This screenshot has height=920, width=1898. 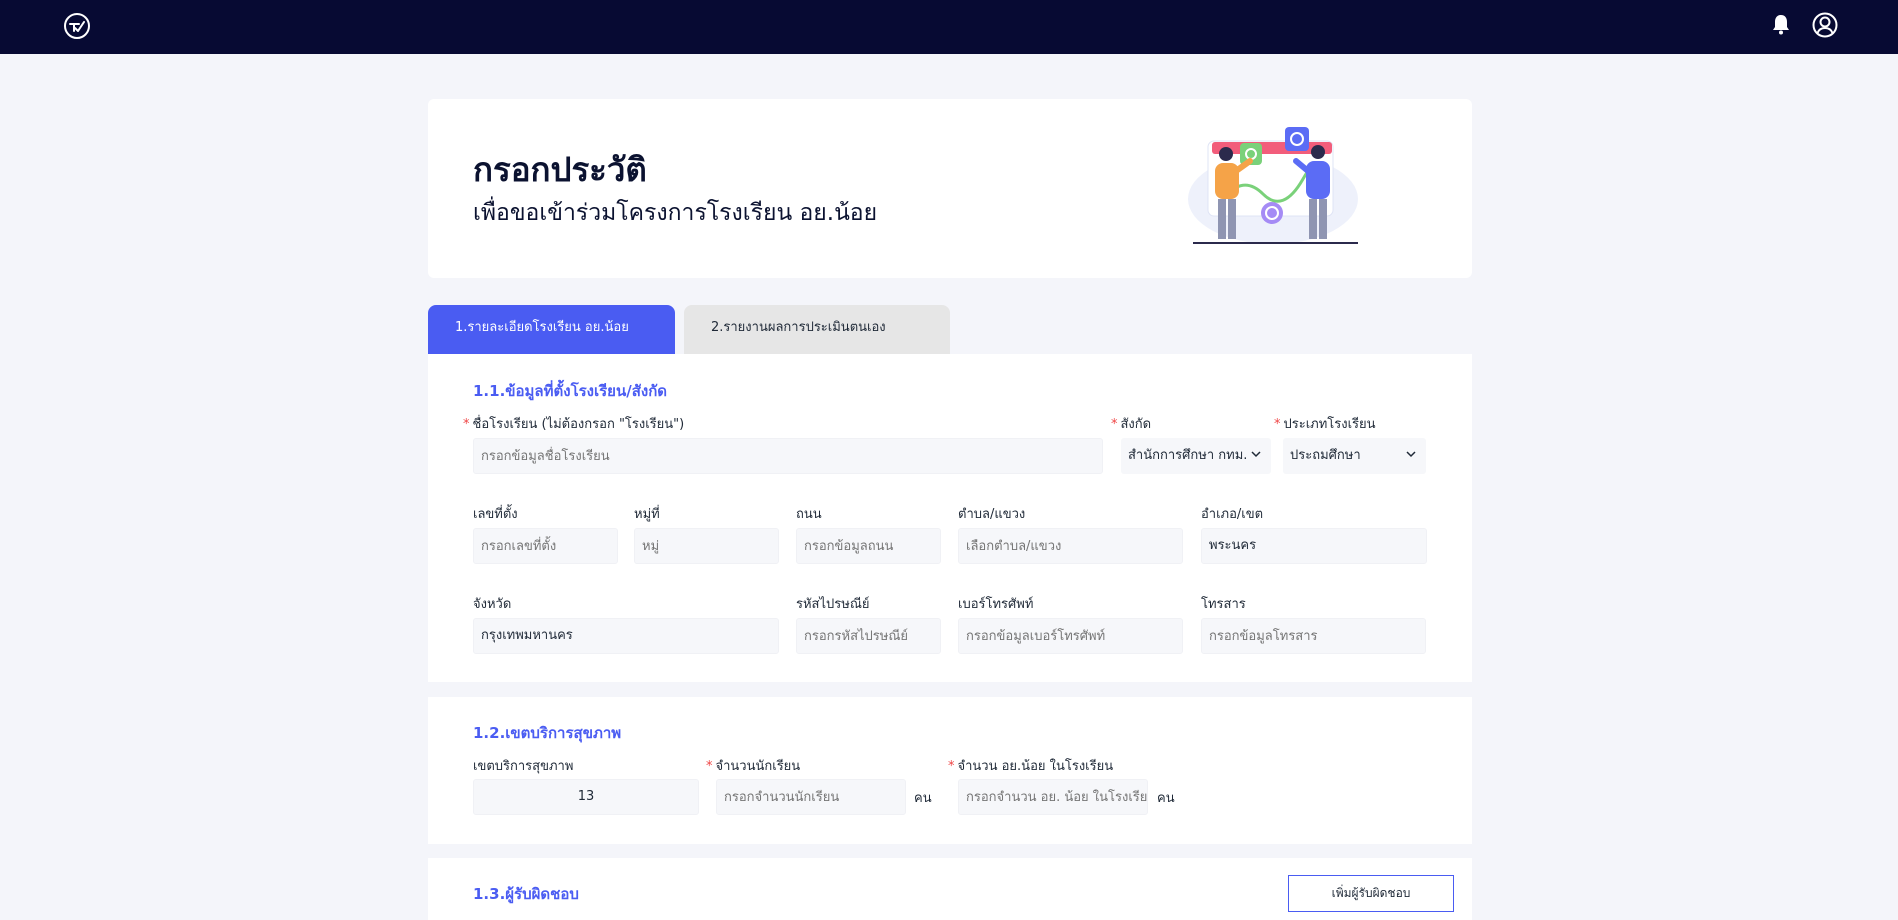 What do you see at coordinates (868, 546) in the screenshot?
I see `road-input` at bounding box center [868, 546].